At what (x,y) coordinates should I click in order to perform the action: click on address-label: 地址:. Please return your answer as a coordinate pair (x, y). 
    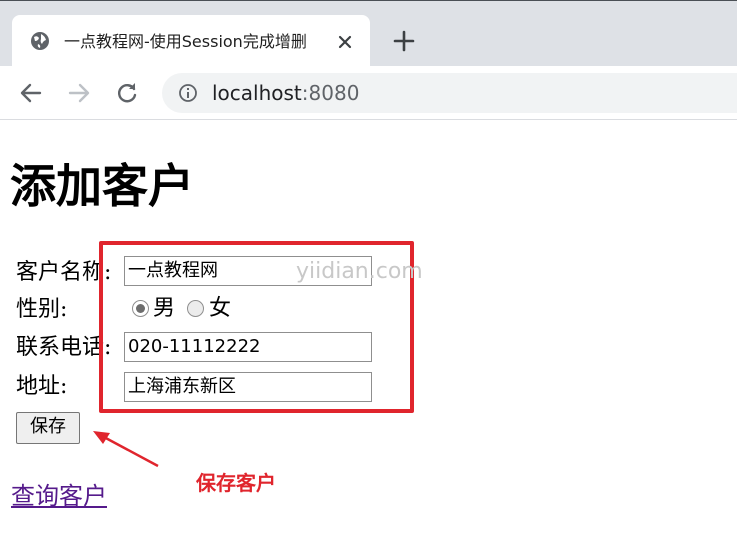
    Looking at the image, I should click on (42, 386).